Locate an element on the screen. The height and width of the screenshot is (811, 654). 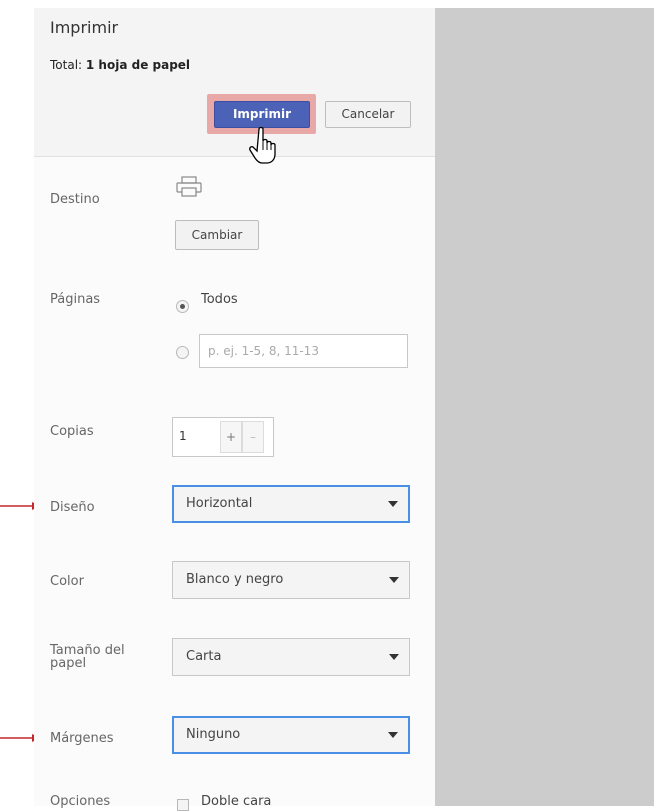
options-label: Opciones is located at coordinates (80, 801).